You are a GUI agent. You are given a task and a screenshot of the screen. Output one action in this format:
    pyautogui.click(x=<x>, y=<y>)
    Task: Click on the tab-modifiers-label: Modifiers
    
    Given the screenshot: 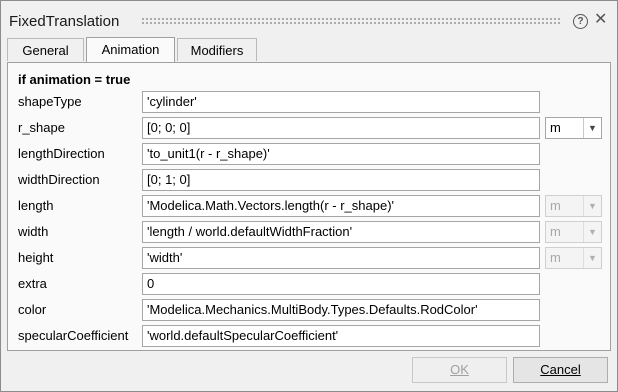 What is the action you would take?
    pyautogui.click(x=217, y=50)
    